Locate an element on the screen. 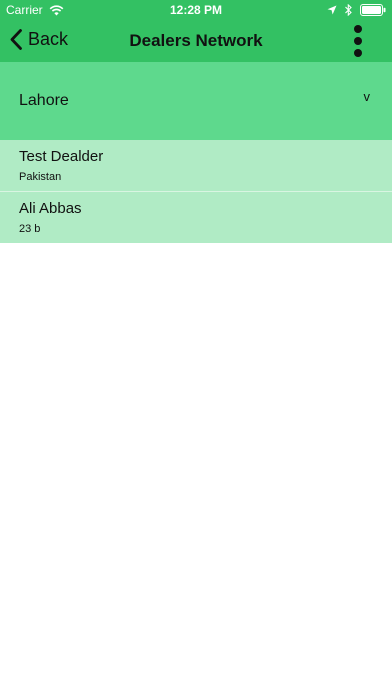 The width and height of the screenshot is (392, 696). vertical-dots-icon is located at coordinates (358, 41).